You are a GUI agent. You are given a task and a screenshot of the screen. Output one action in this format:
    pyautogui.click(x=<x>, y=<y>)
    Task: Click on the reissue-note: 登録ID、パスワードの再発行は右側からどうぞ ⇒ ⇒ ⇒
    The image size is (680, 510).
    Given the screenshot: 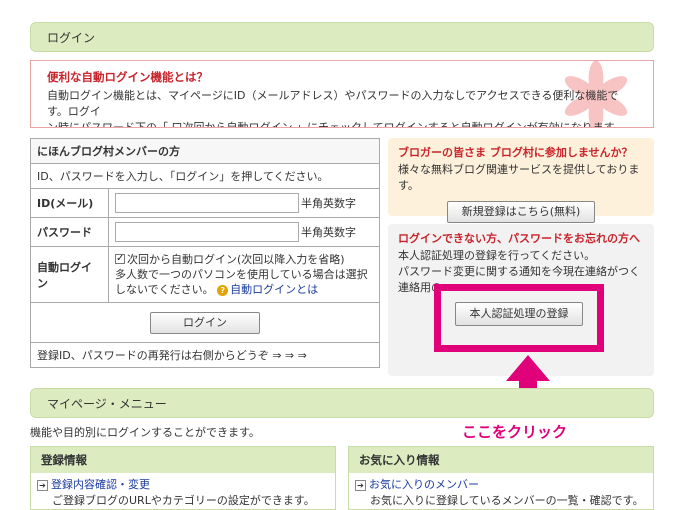 What is the action you would take?
    pyautogui.click(x=205, y=355)
    